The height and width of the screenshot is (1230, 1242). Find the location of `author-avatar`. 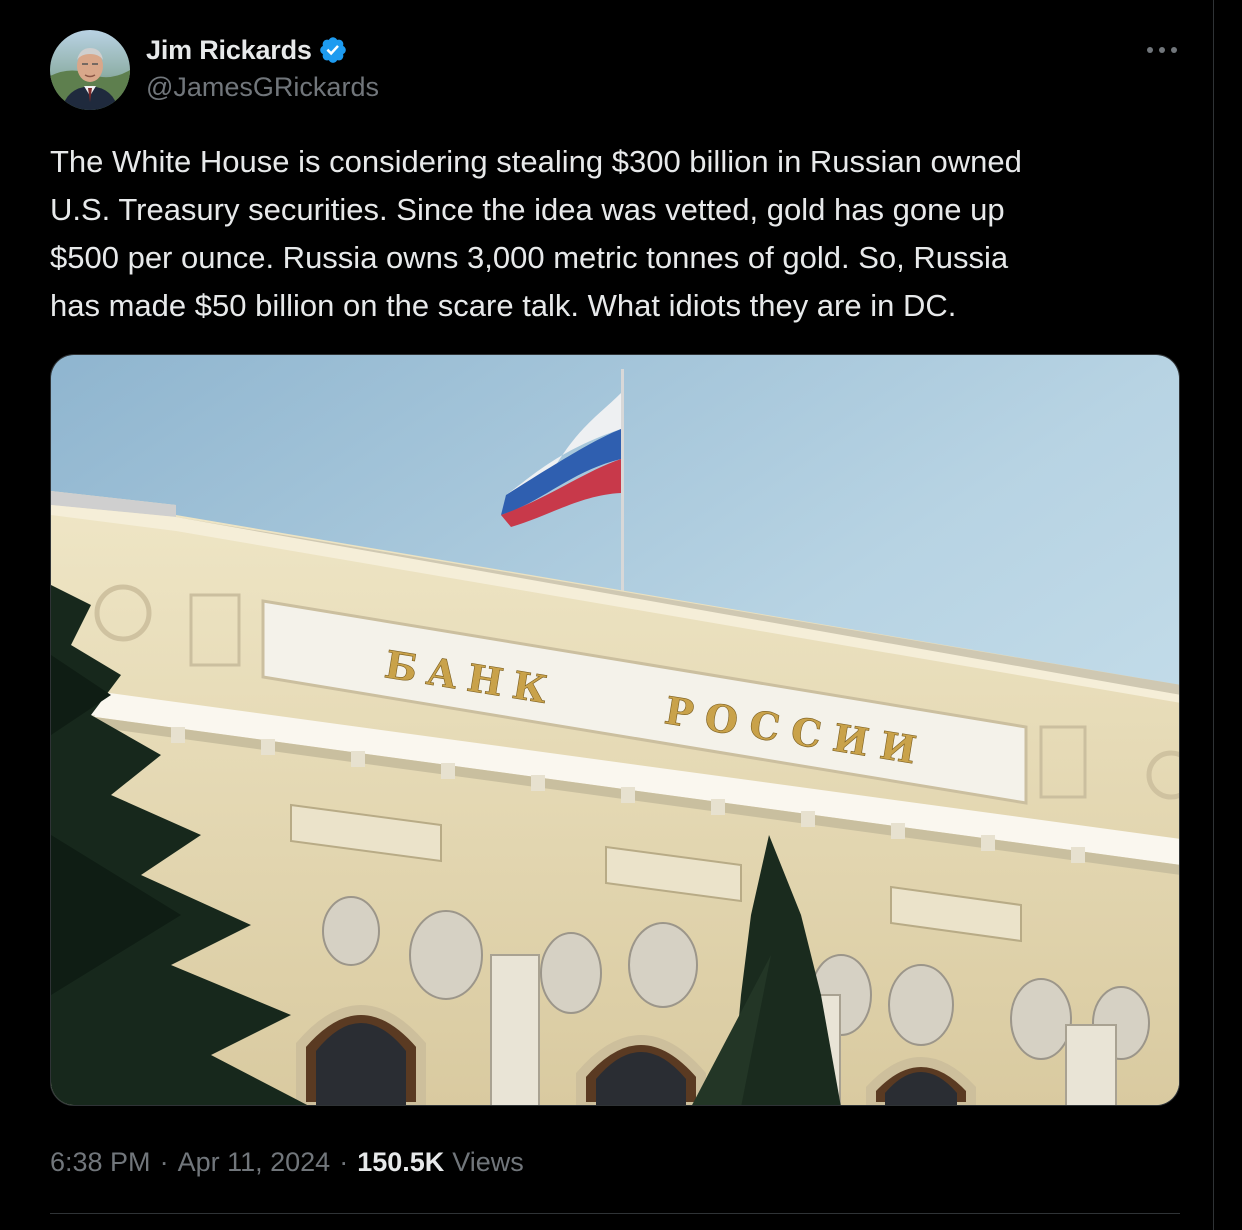

author-avatar is located at coordinates (90, 70).